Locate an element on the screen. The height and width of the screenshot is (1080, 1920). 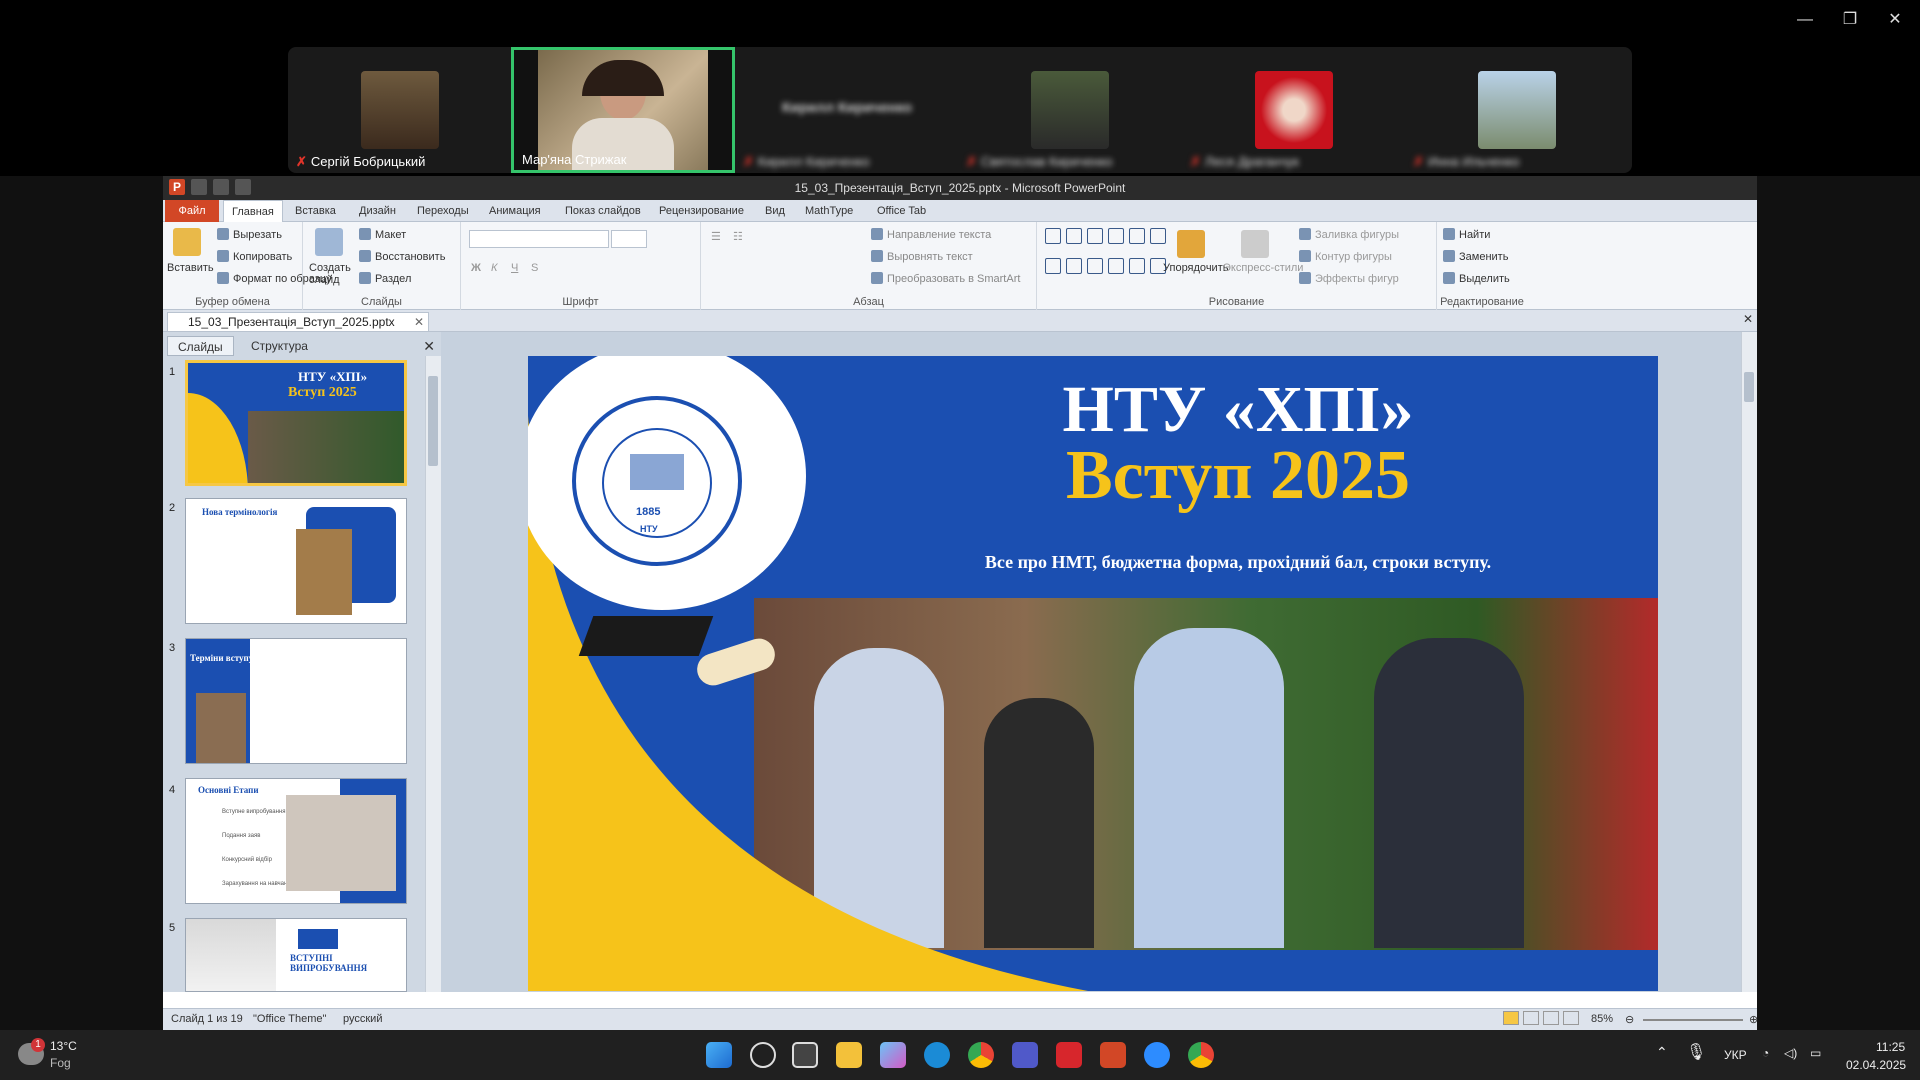
paste-button: Вставить is located at coordinates (190, 268).